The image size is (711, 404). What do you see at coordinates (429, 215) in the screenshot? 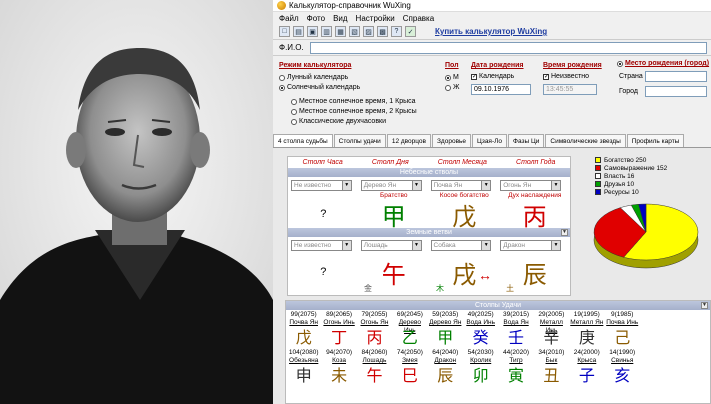
I see `stem-glyphs: ? 甲 戊 丙` at bounding box center [429, 215].